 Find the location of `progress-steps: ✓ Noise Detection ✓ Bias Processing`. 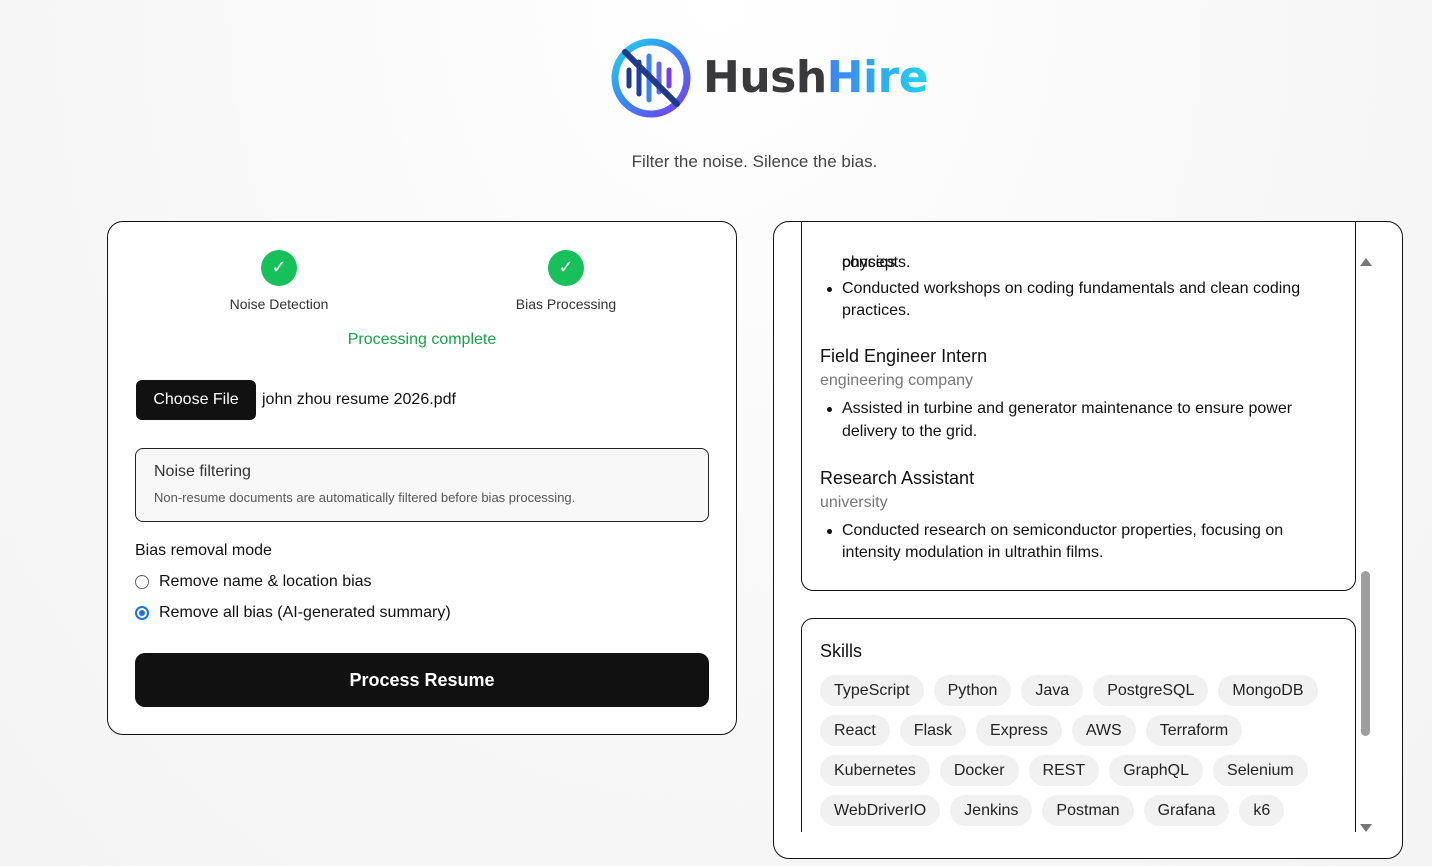

progress-steps: ✓ Noise Detection ✓ Bias Processing is located at coordinates (422, 285).